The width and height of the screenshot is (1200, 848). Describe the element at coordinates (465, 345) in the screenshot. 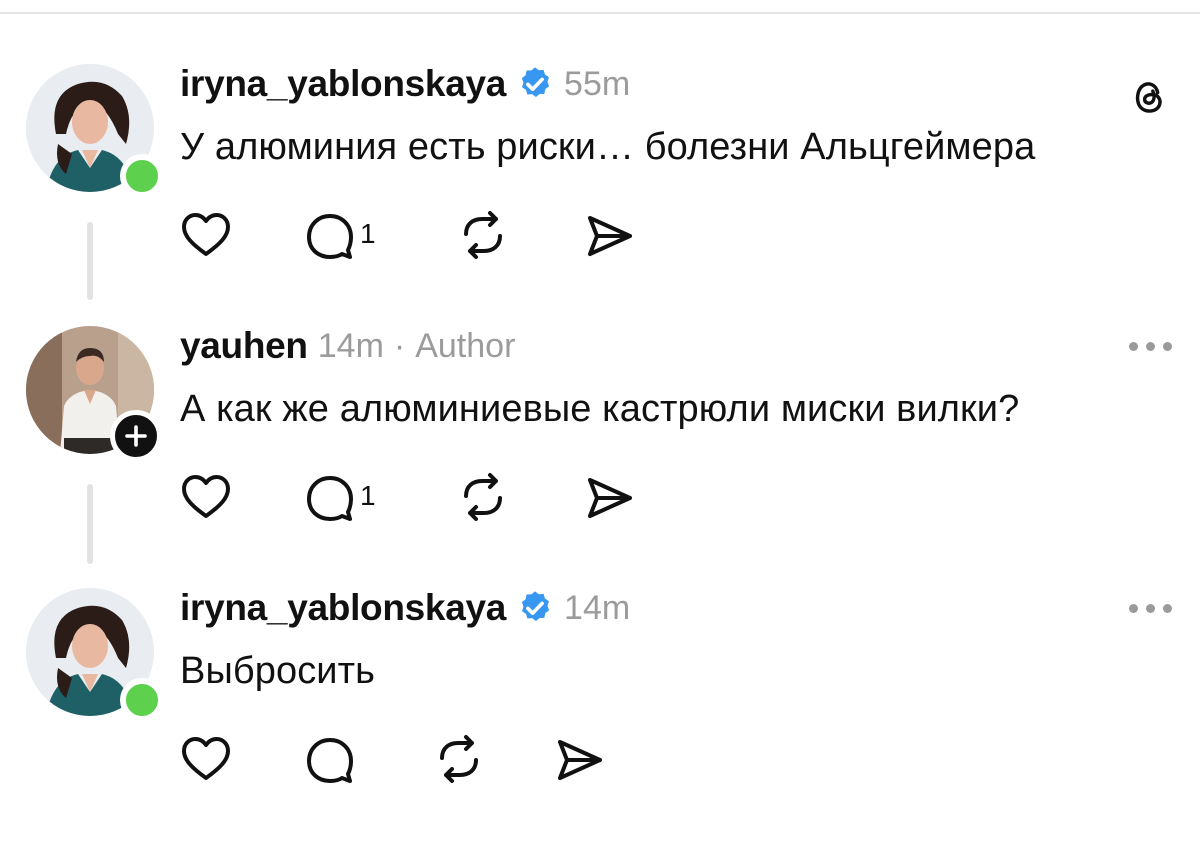

I see `author-tag: Author` at that location.